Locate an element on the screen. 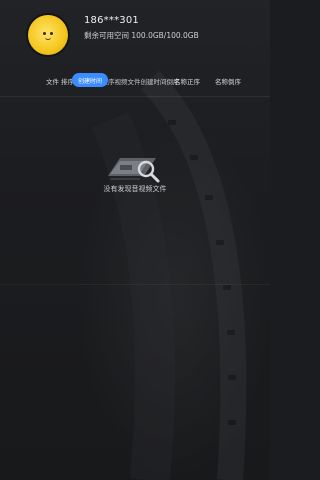 The height and width of the screenshot is (480, 320). storage-info: 剩余可用空间 100.0GB/100.0GB is located at coordinates (141, 35).